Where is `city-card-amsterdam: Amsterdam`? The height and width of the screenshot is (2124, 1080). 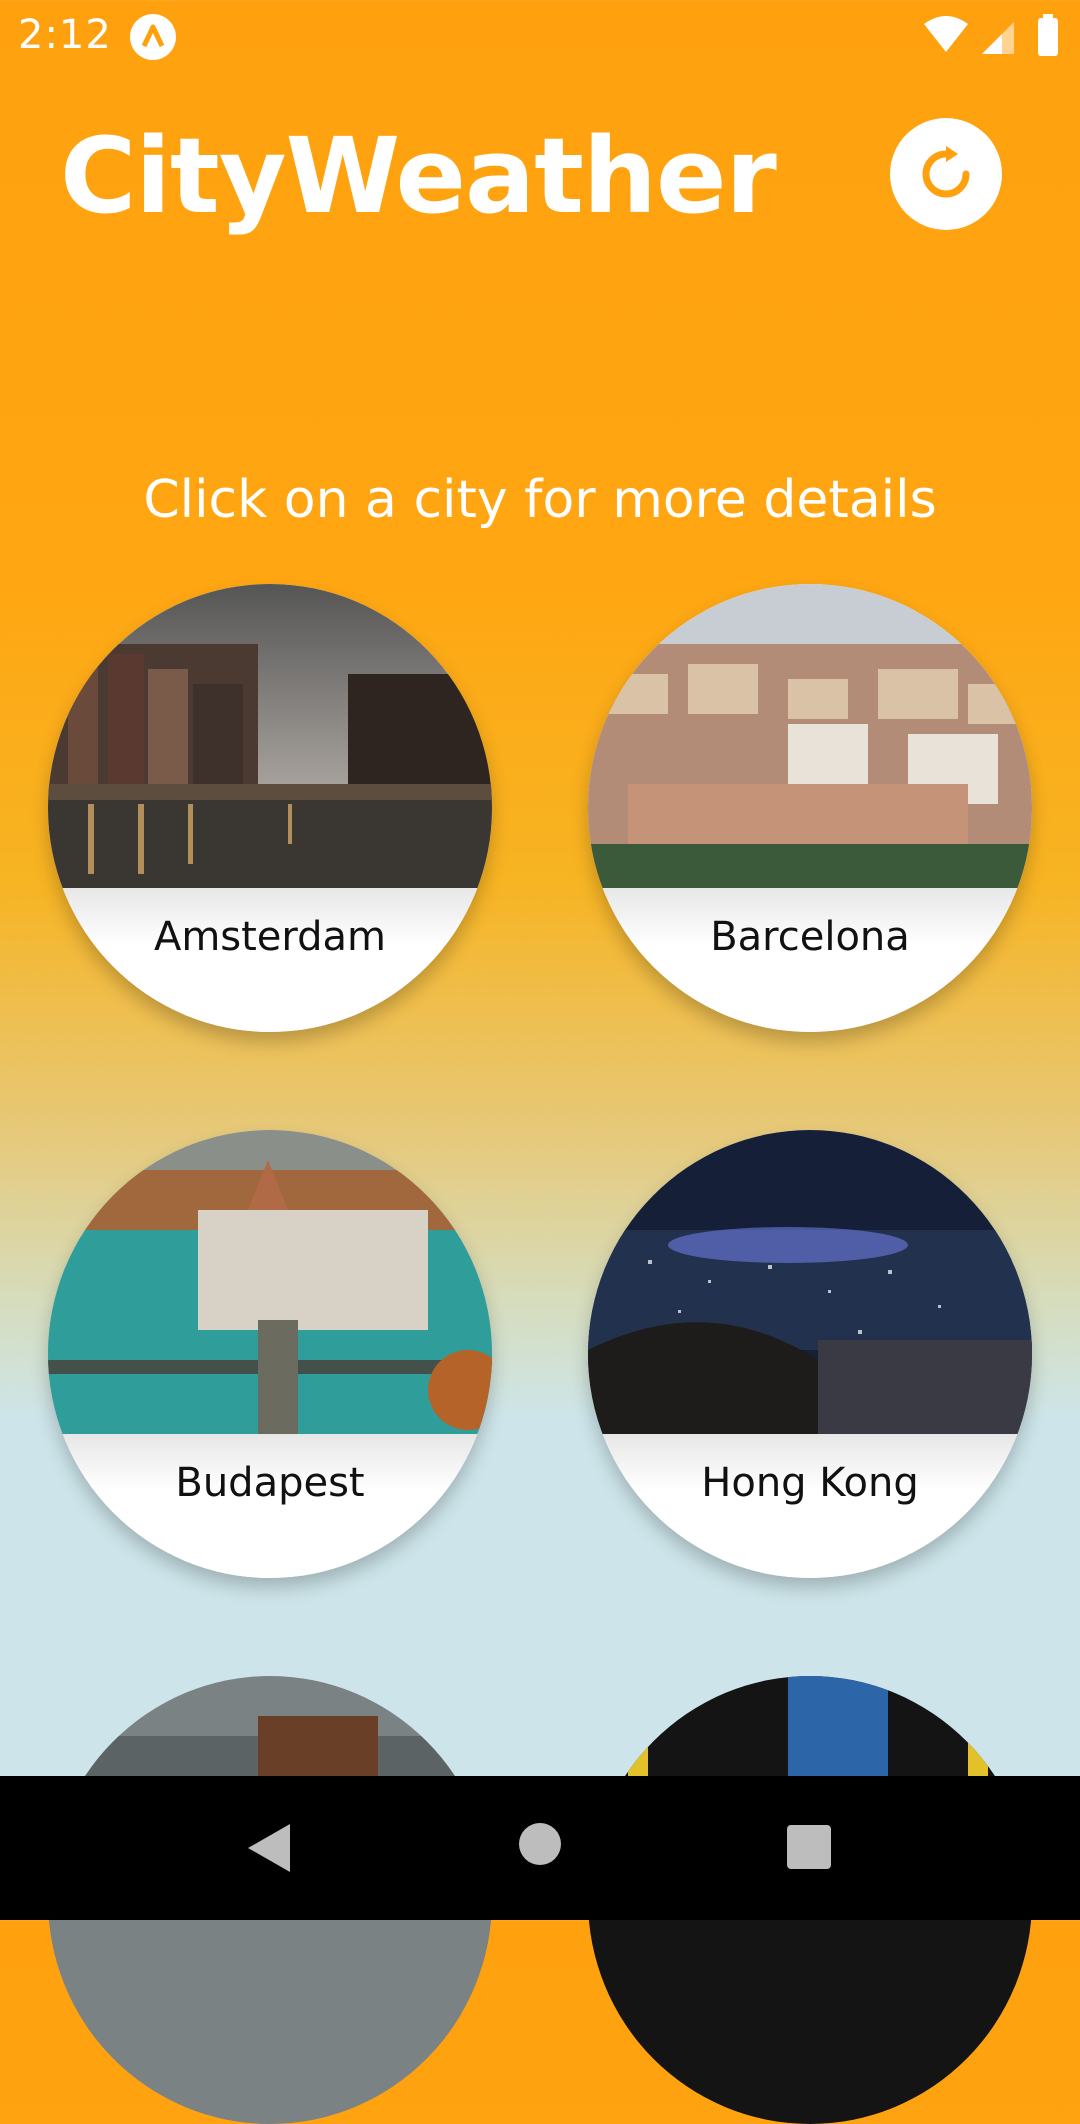
city-card-amsterdam: Amsterdam is located at coordinates (270, 808).